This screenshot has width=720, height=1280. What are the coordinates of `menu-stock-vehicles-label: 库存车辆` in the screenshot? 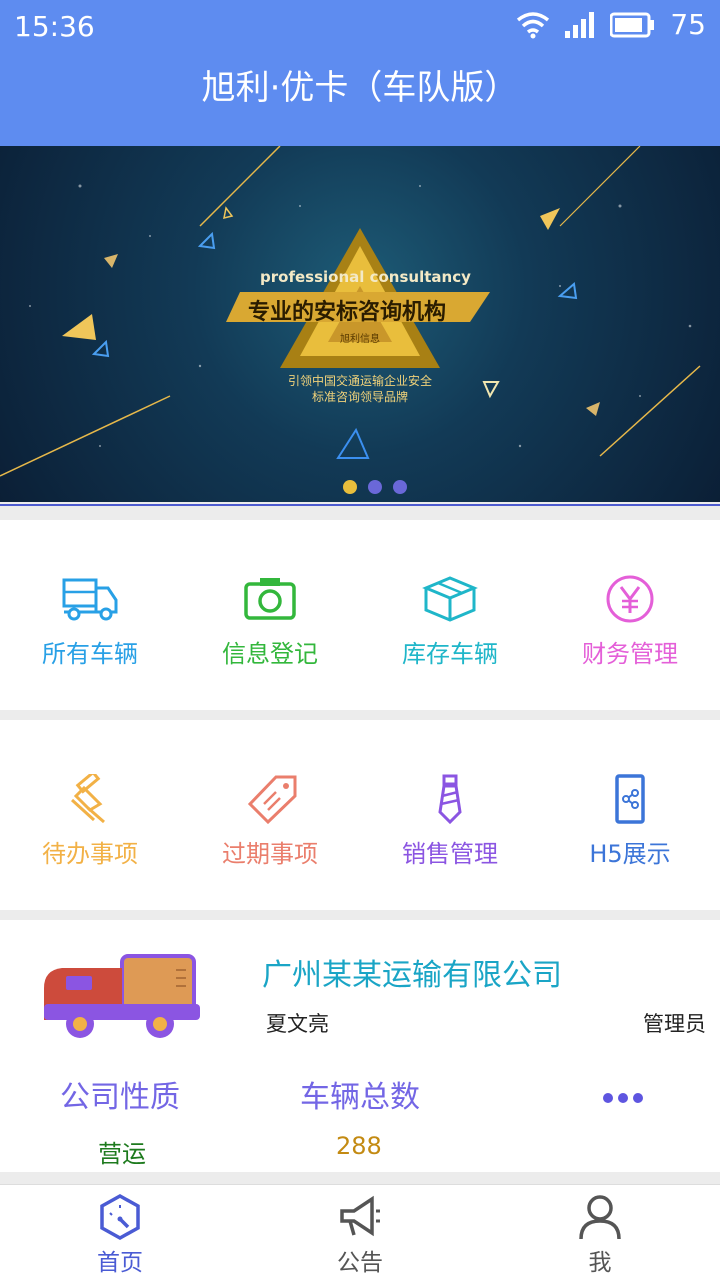 It's located at (450, 654).